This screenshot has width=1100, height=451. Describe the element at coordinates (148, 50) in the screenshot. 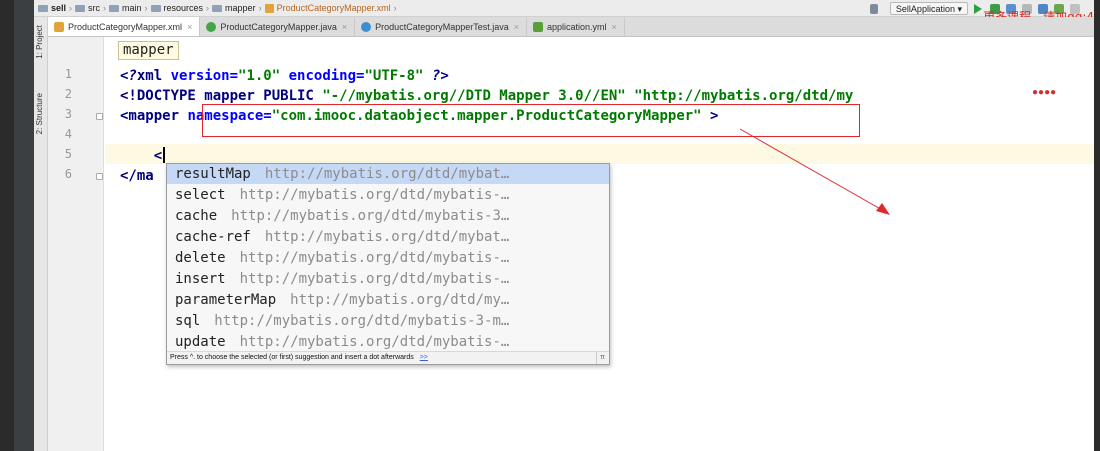

I see `xml-tag-breadcrumb: mapper` at that location.